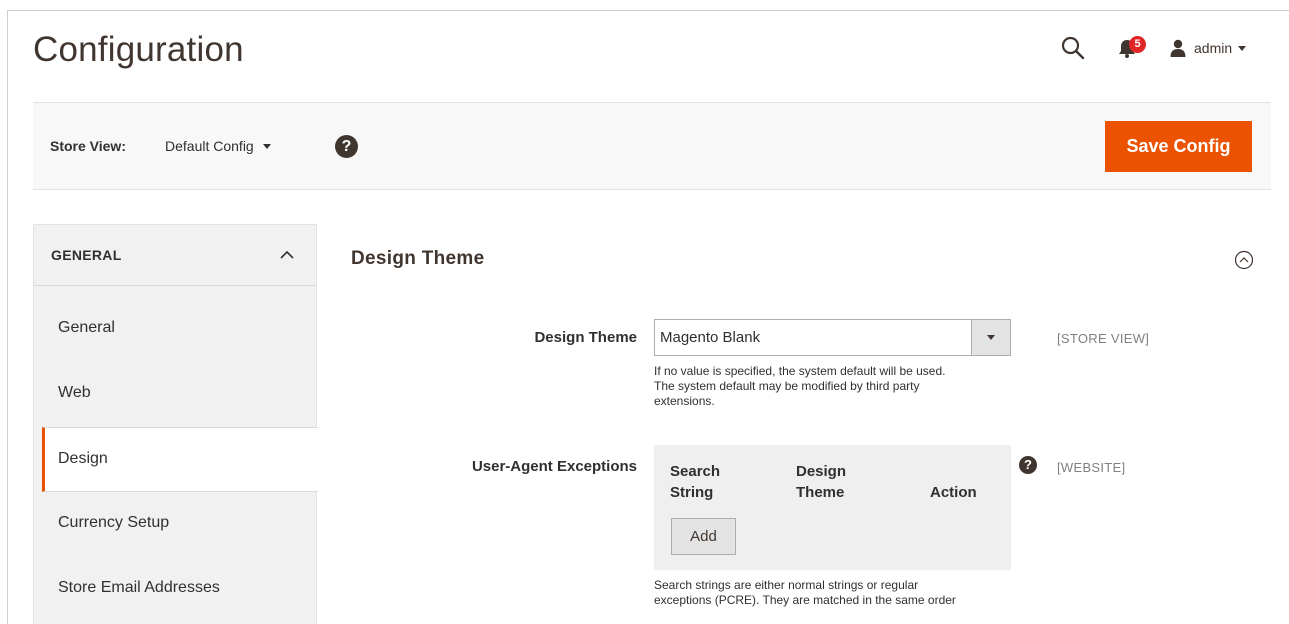 The image size is (1289, 624). What do you see at coordinates (953, 492) in the screenshot?
I see `column-action: Action` at bounding box center [953, 492].